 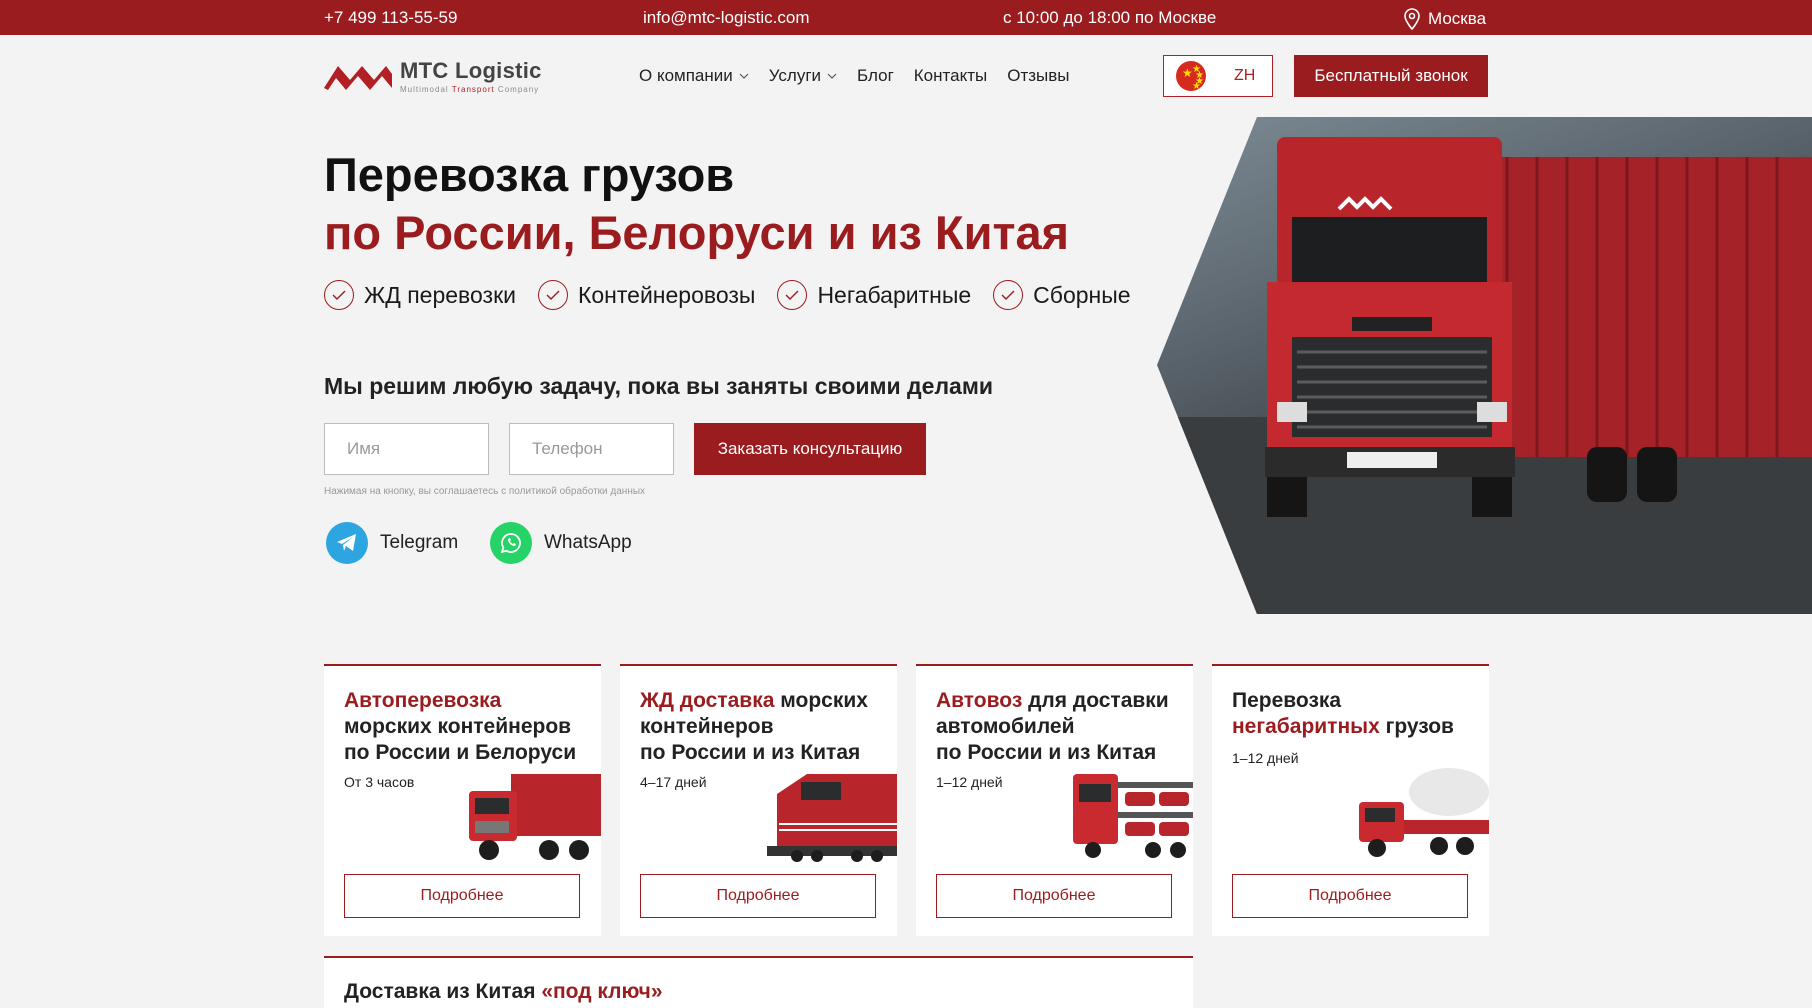 What do you see at coordinates (1457, 18) in the screenshot?
I see `city-label: Москва` at bounding box center [1457, 18].